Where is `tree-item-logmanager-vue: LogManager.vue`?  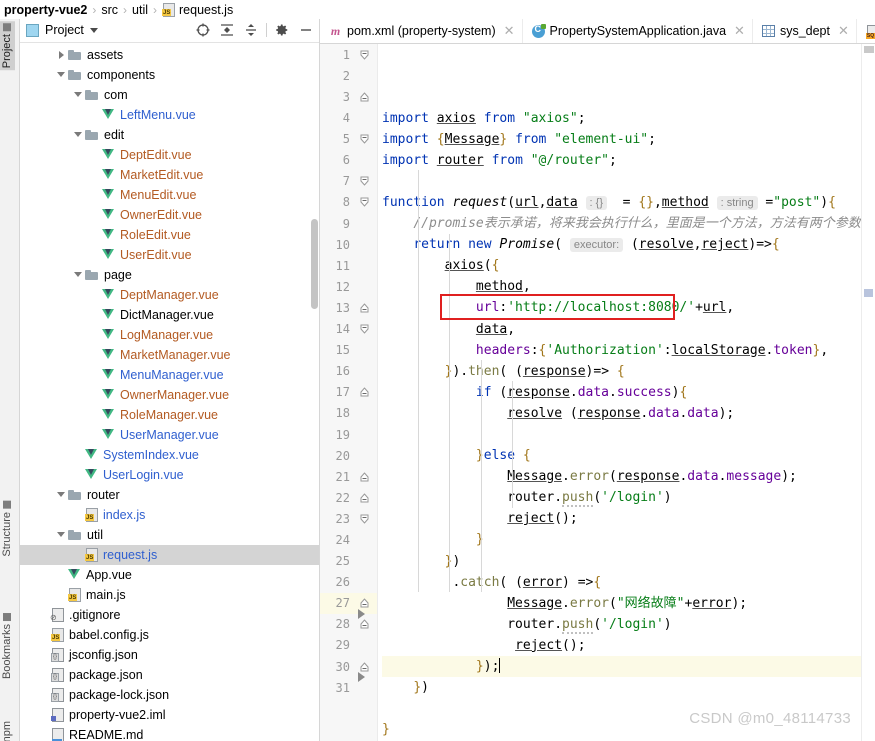 tree-item-logmanager-vue: LogManager.vue is located at coordinates (169, 335).